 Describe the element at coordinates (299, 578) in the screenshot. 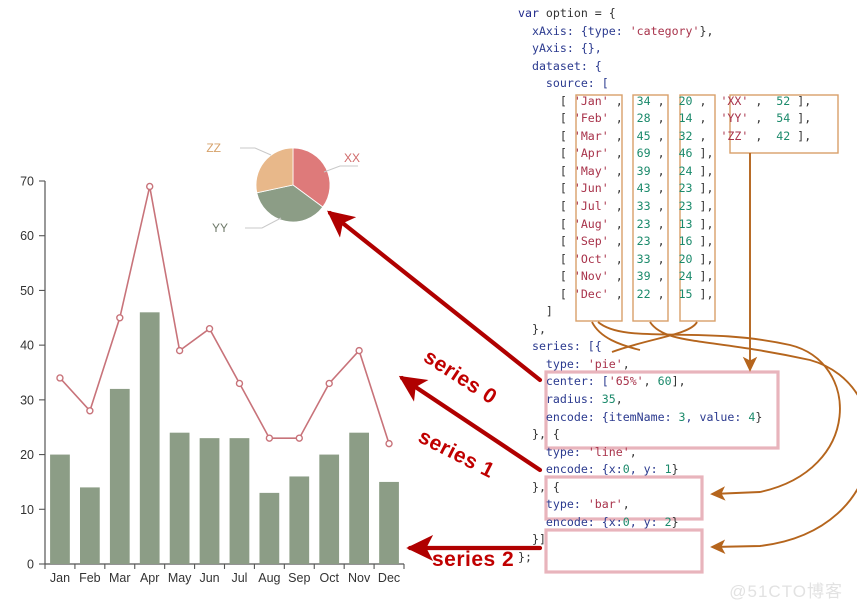

I see `x-tick-label: Sep` at that location.